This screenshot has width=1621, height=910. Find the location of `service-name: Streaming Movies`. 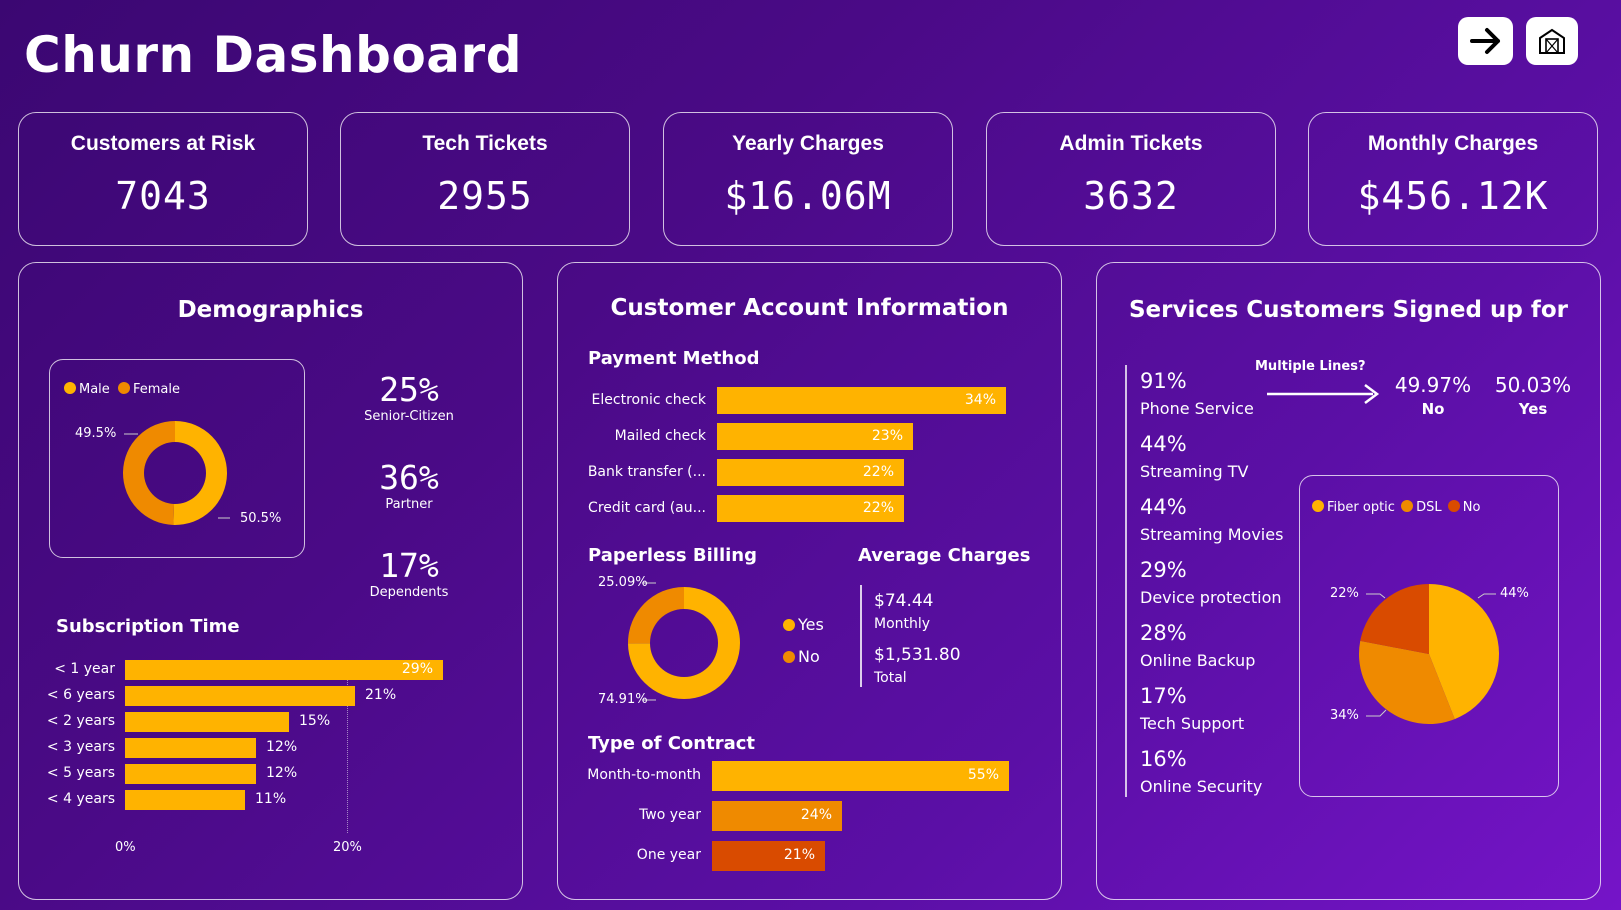

service-name: Streaming Movies is located at coordinates (1212, 534).